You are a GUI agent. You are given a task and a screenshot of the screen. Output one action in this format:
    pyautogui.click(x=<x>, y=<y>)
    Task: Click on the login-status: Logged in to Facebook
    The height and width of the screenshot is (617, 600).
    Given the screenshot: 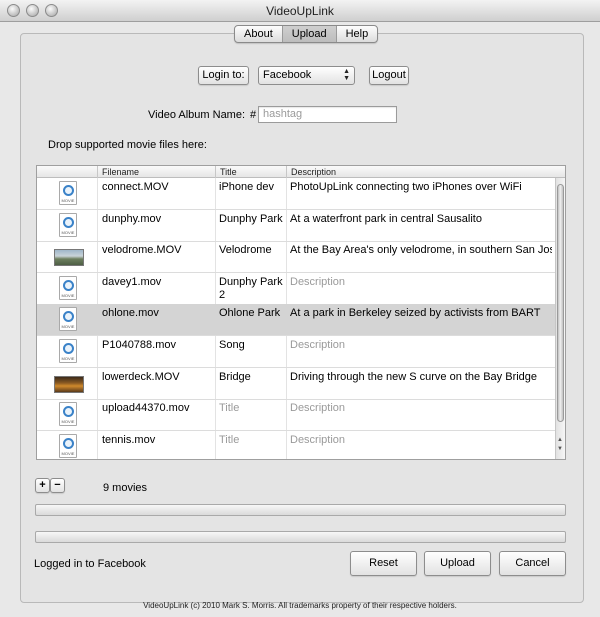 What is the action you would take?
    pyautogui.click(x=90, y=564)
    